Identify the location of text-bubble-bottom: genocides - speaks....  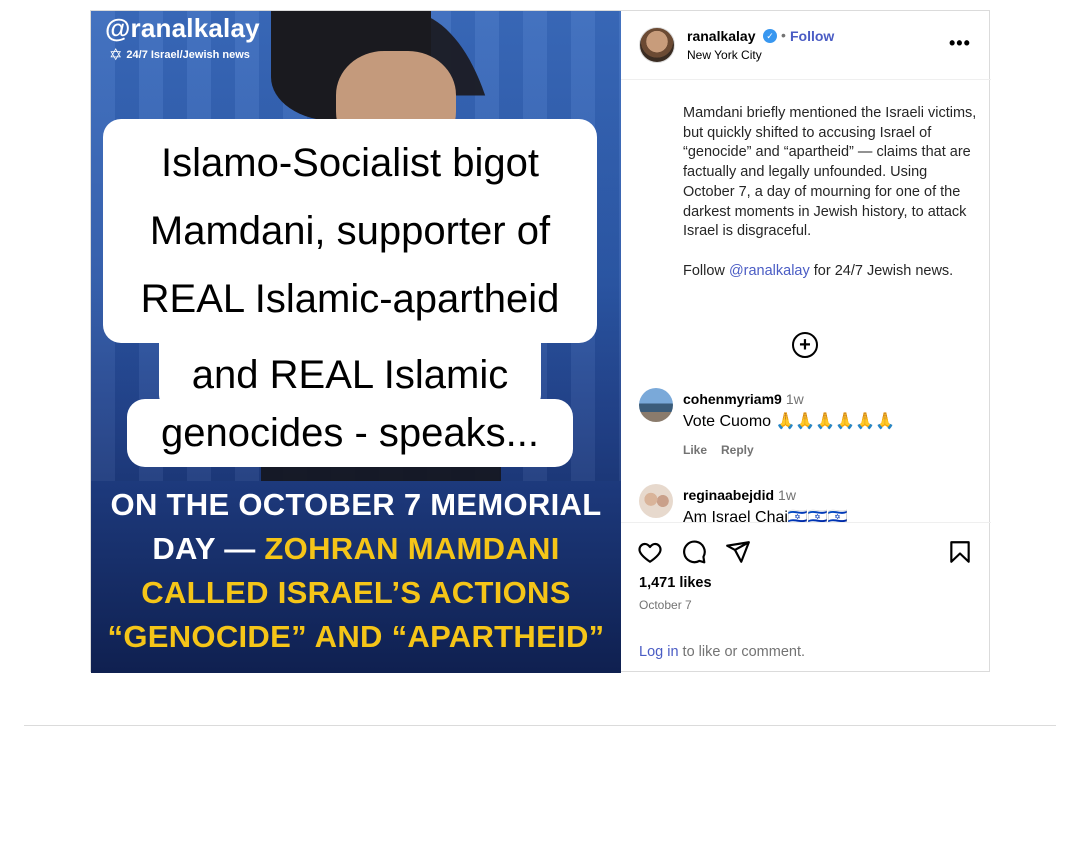
(350, 433).